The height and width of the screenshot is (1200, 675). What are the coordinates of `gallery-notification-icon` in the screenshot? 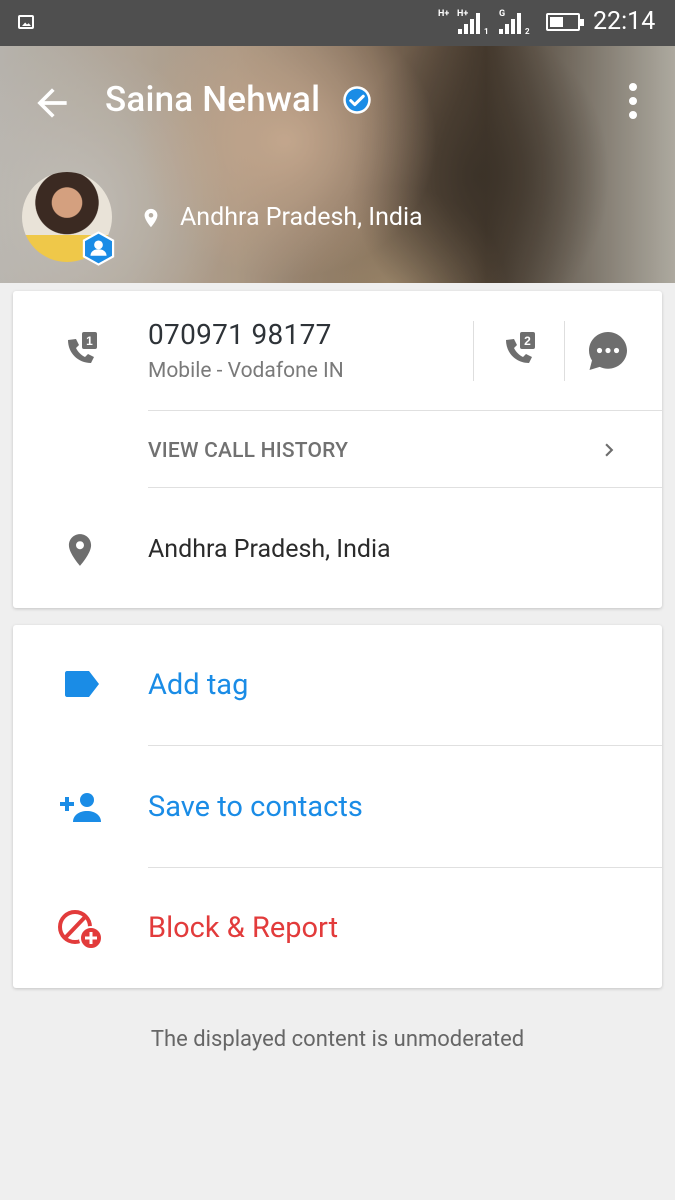 It's located at (26, 22).